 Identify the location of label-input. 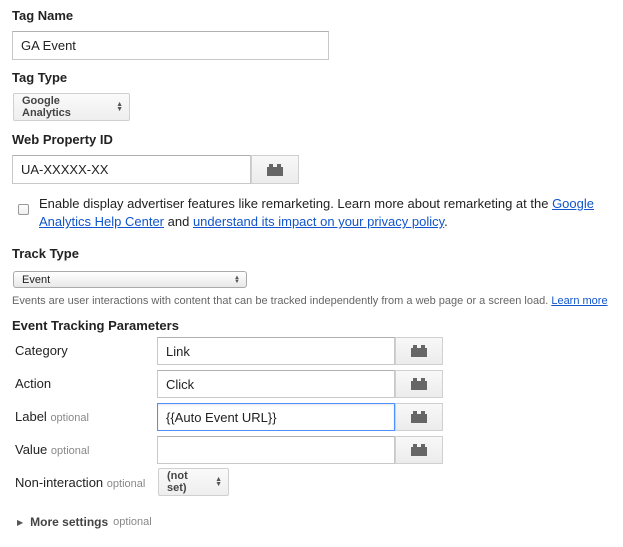
(276, 417).